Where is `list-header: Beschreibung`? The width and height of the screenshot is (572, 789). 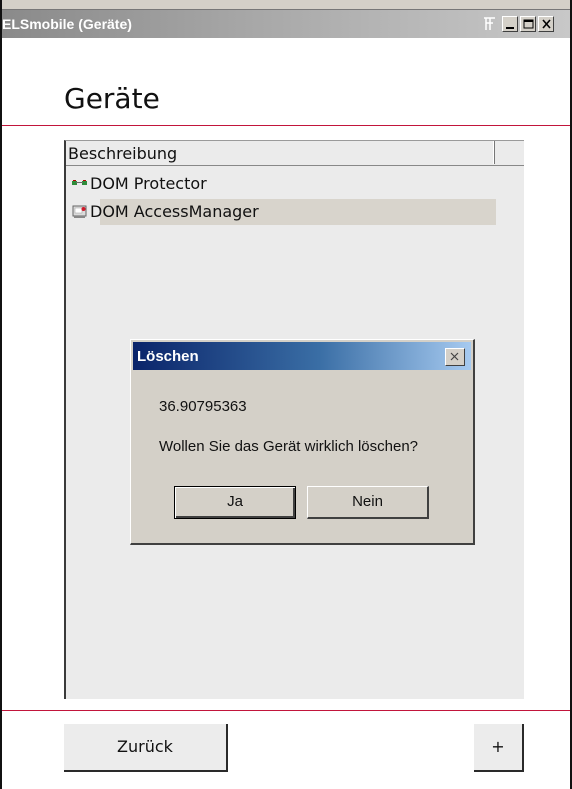 list-header: Beschreibung is located at coordinates (295, 153).